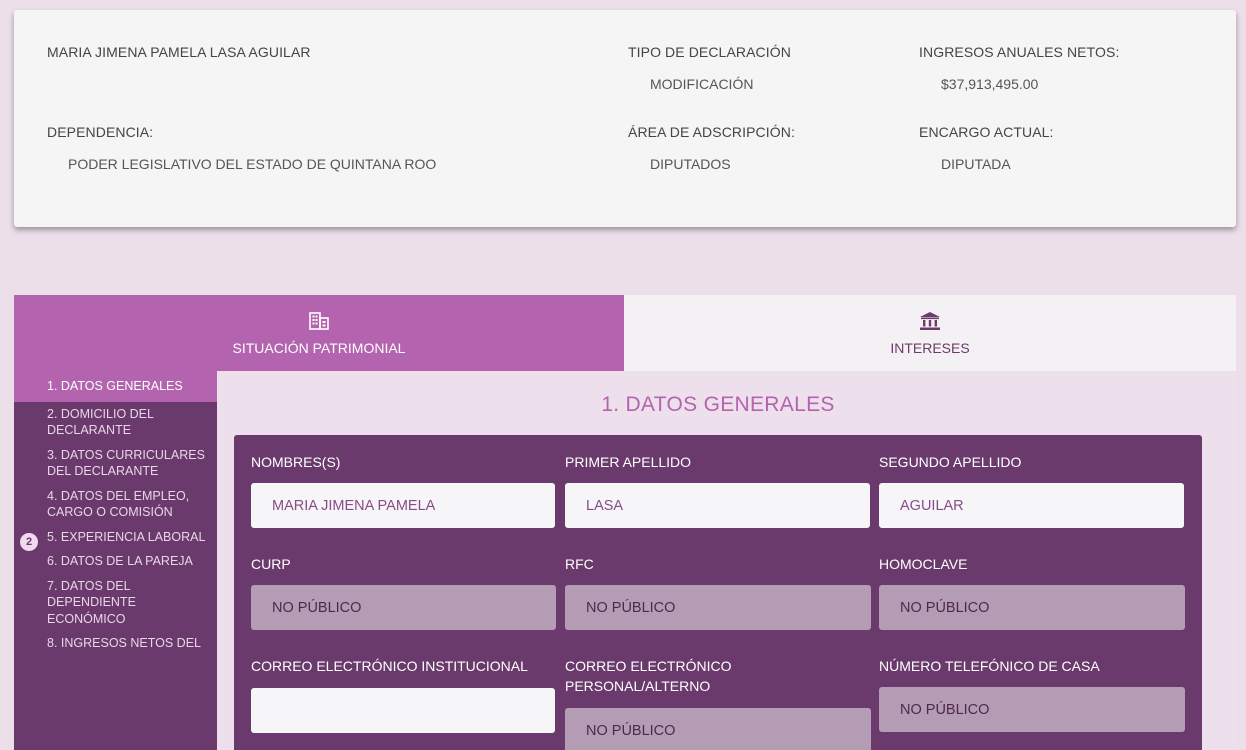  Describe the element at coordinates (950, 462) in the screenshot. I see `segundo-apellido-label: SEGUNDO APELLIDO` at that location.